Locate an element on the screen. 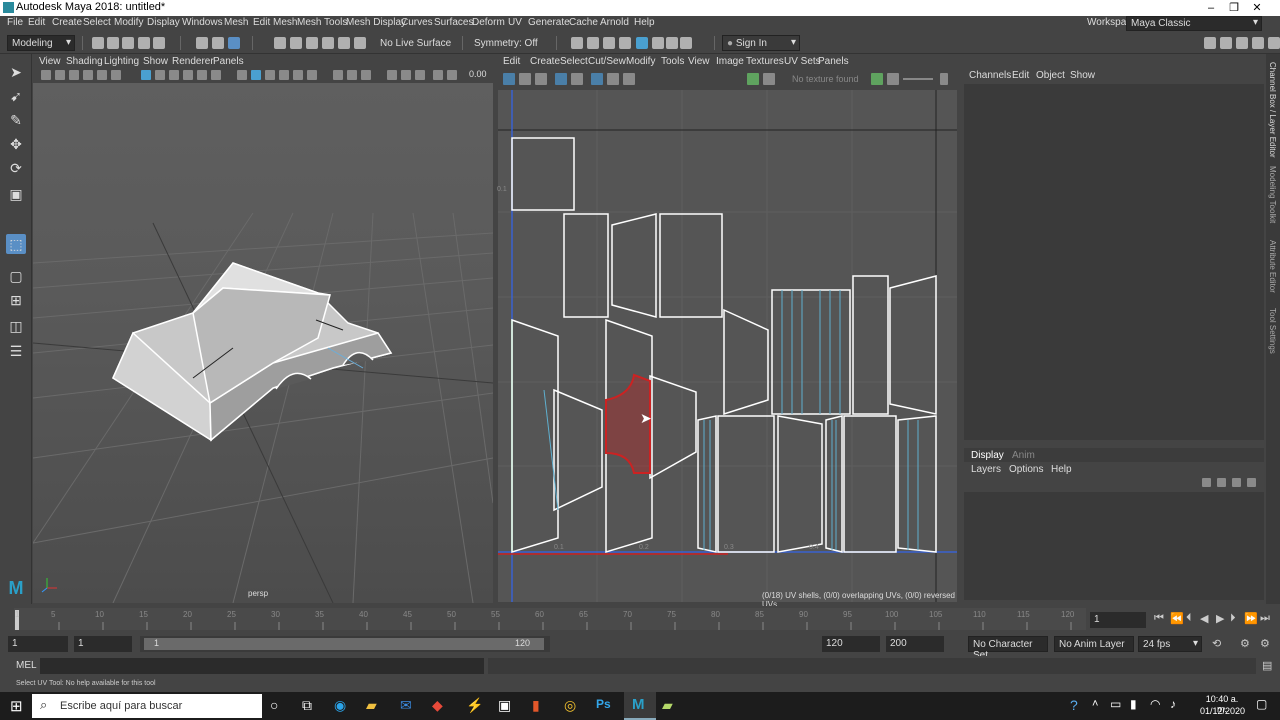  go-to-start-icon: ⏮ is located at coordinates (1159, 618).